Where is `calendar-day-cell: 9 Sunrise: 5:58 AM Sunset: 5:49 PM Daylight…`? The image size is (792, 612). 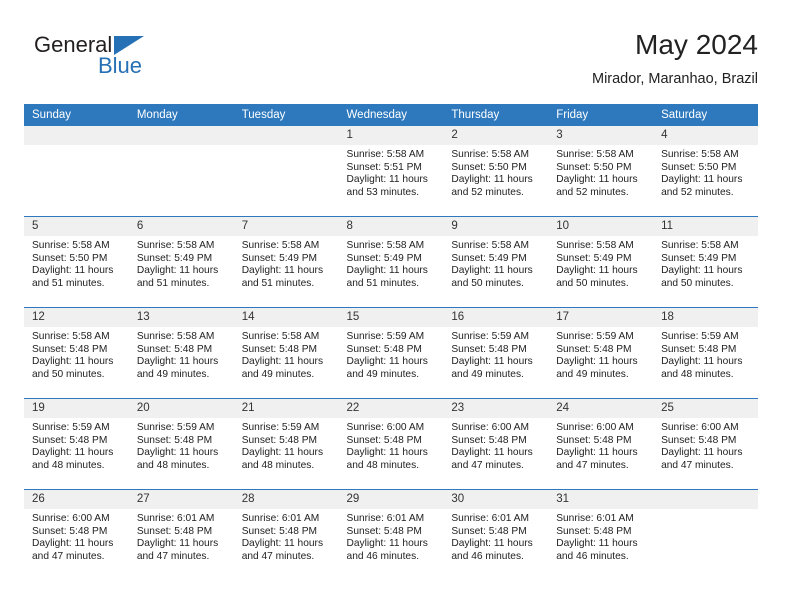
calendar-day-cell: 9 Sunrise: 5:58 AM Sunset: 5:49 PM Daylight… is located at coordinates (496, 262).